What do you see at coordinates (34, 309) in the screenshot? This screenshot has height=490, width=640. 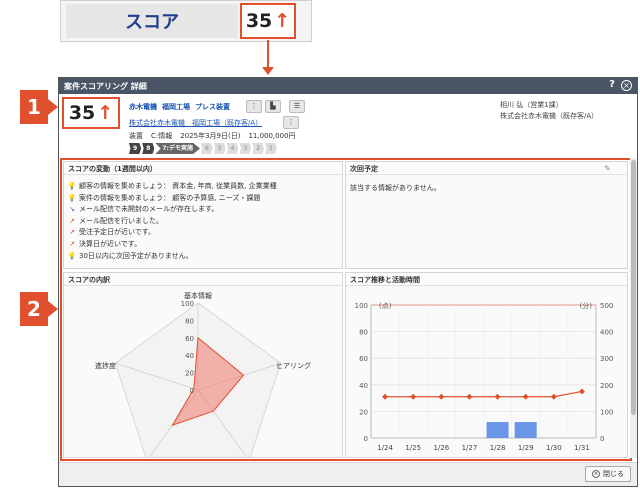 I see `callout-badge-2: 2` at bounding box center [34, 309].